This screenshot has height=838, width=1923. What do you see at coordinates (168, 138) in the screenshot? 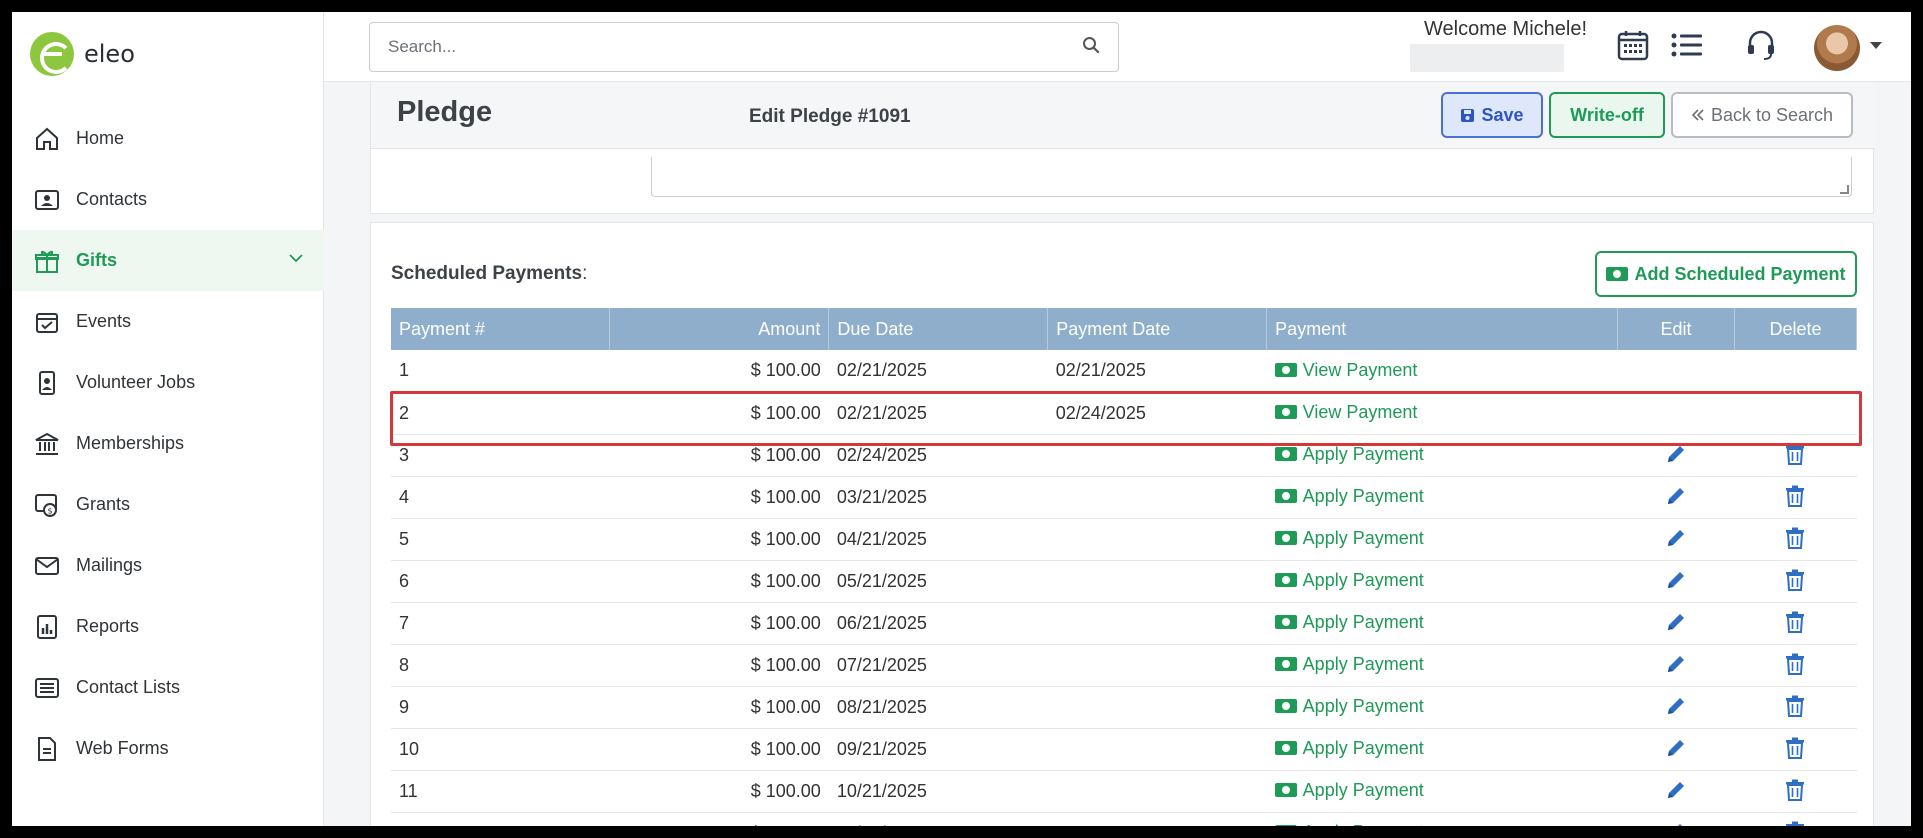
I see `sidebar-item-home: Home` at bounding box center [168, 138].